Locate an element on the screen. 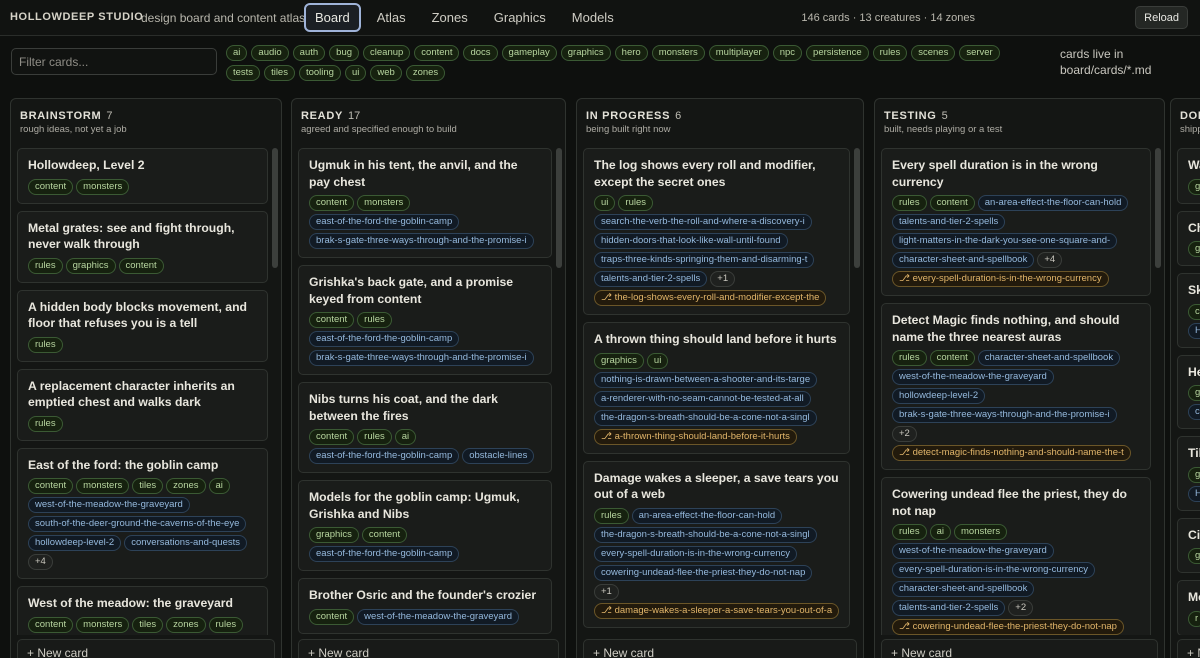 The height and width of the screenshot is (658, 1200). filter-input is located at coordinates (114, 61).